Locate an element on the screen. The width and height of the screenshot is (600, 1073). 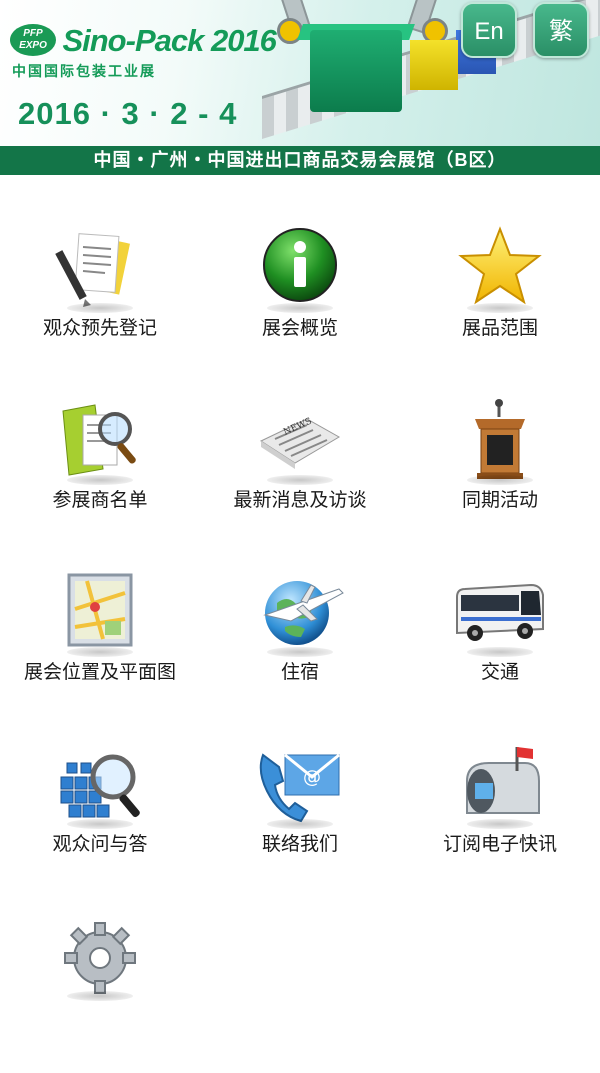
menu-item-newsletter-subscribe: 订阅电子快讯 is located at coordinates (500, 821).